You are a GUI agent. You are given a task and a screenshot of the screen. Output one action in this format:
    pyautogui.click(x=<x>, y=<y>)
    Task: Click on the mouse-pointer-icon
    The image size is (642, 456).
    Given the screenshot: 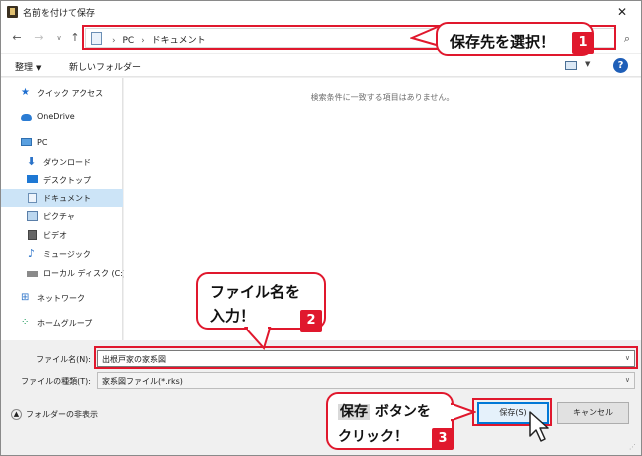 What is the action you would take?
    pyautogui.click(x=539, y=426)
    